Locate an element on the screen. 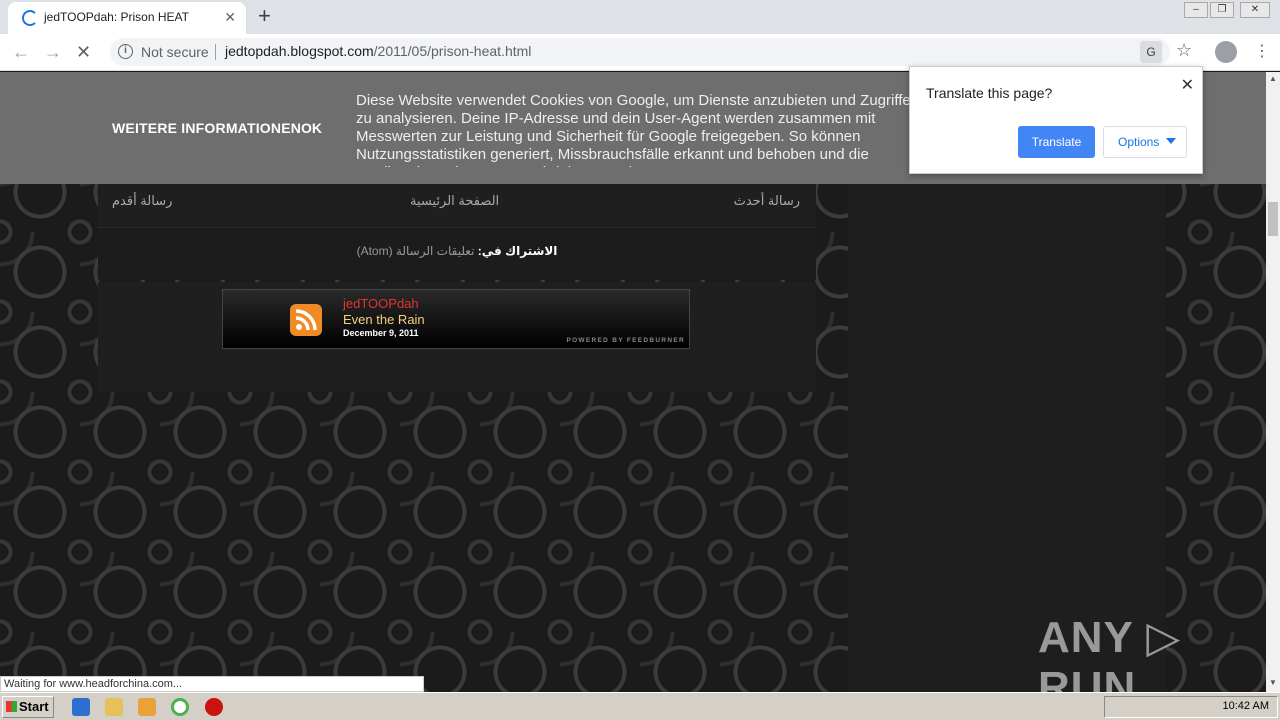  info-icon: i is located at coordinates (125, 51).